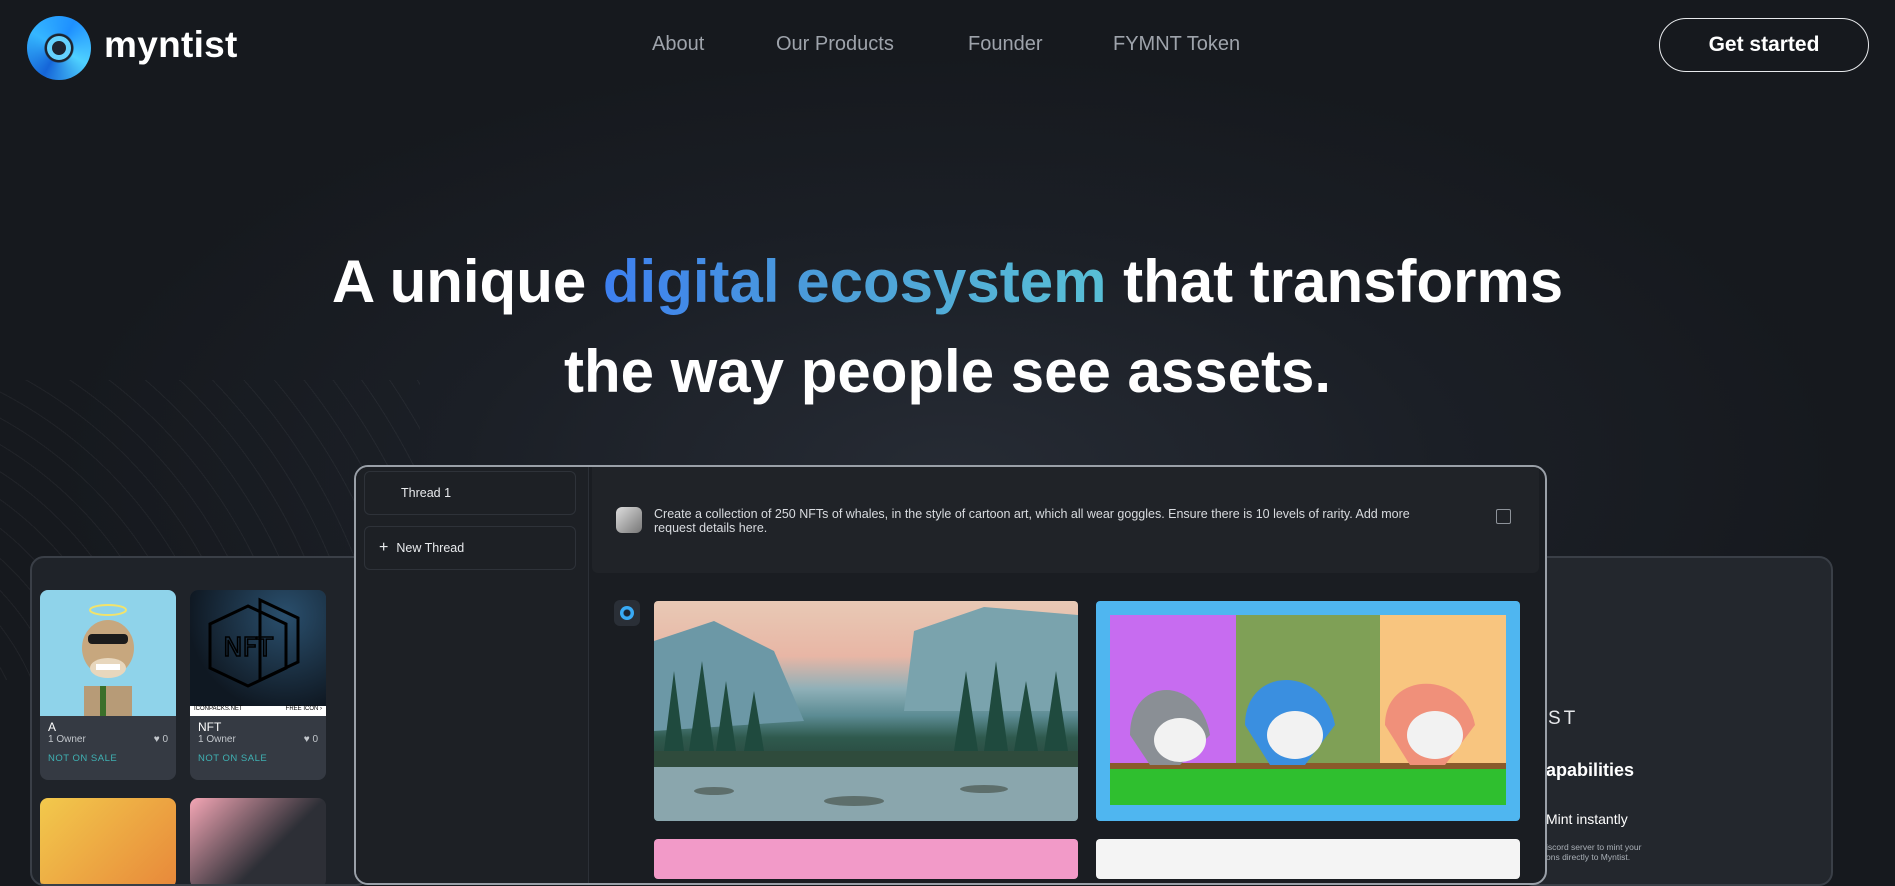  I want to click on panel-brand-fragment: ST, so click(1563, 718).